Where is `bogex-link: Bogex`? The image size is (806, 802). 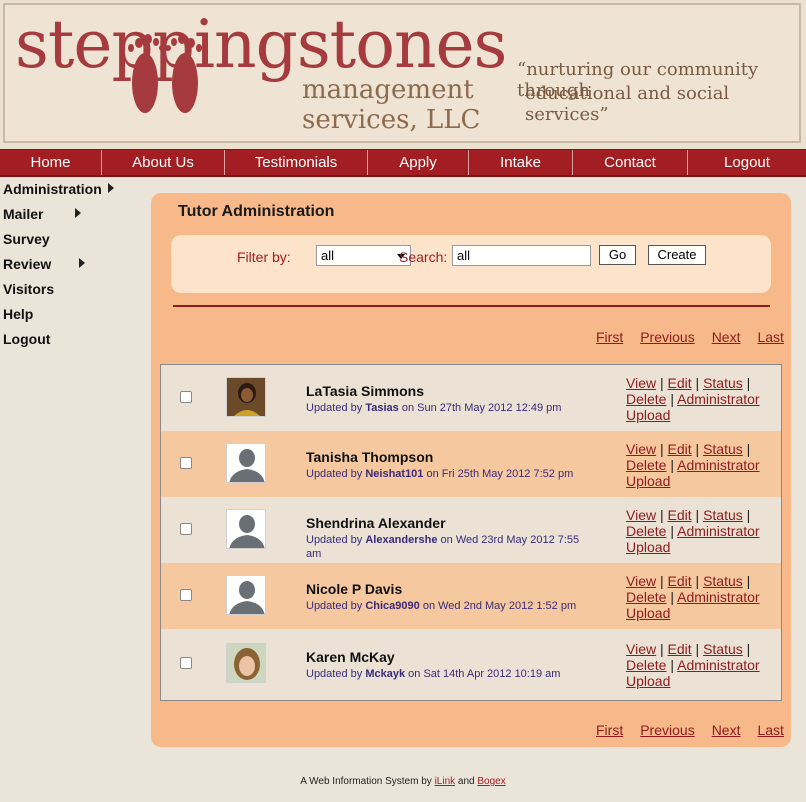
bogex-link: Bogex is located at coordinates (491, 781).